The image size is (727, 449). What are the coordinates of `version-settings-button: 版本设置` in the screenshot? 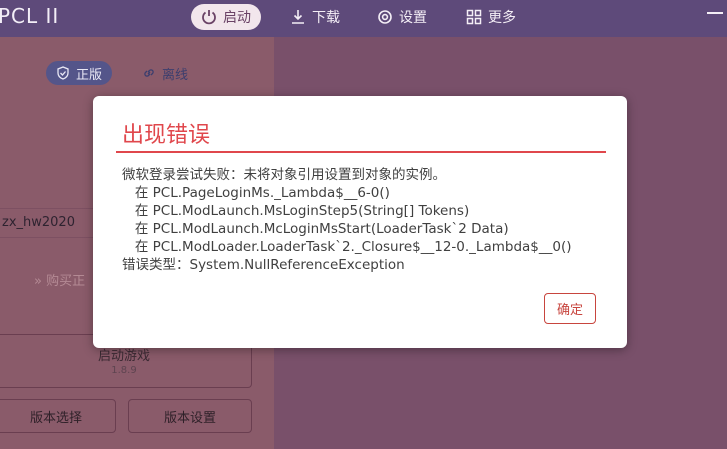 It's located at (190, 416).